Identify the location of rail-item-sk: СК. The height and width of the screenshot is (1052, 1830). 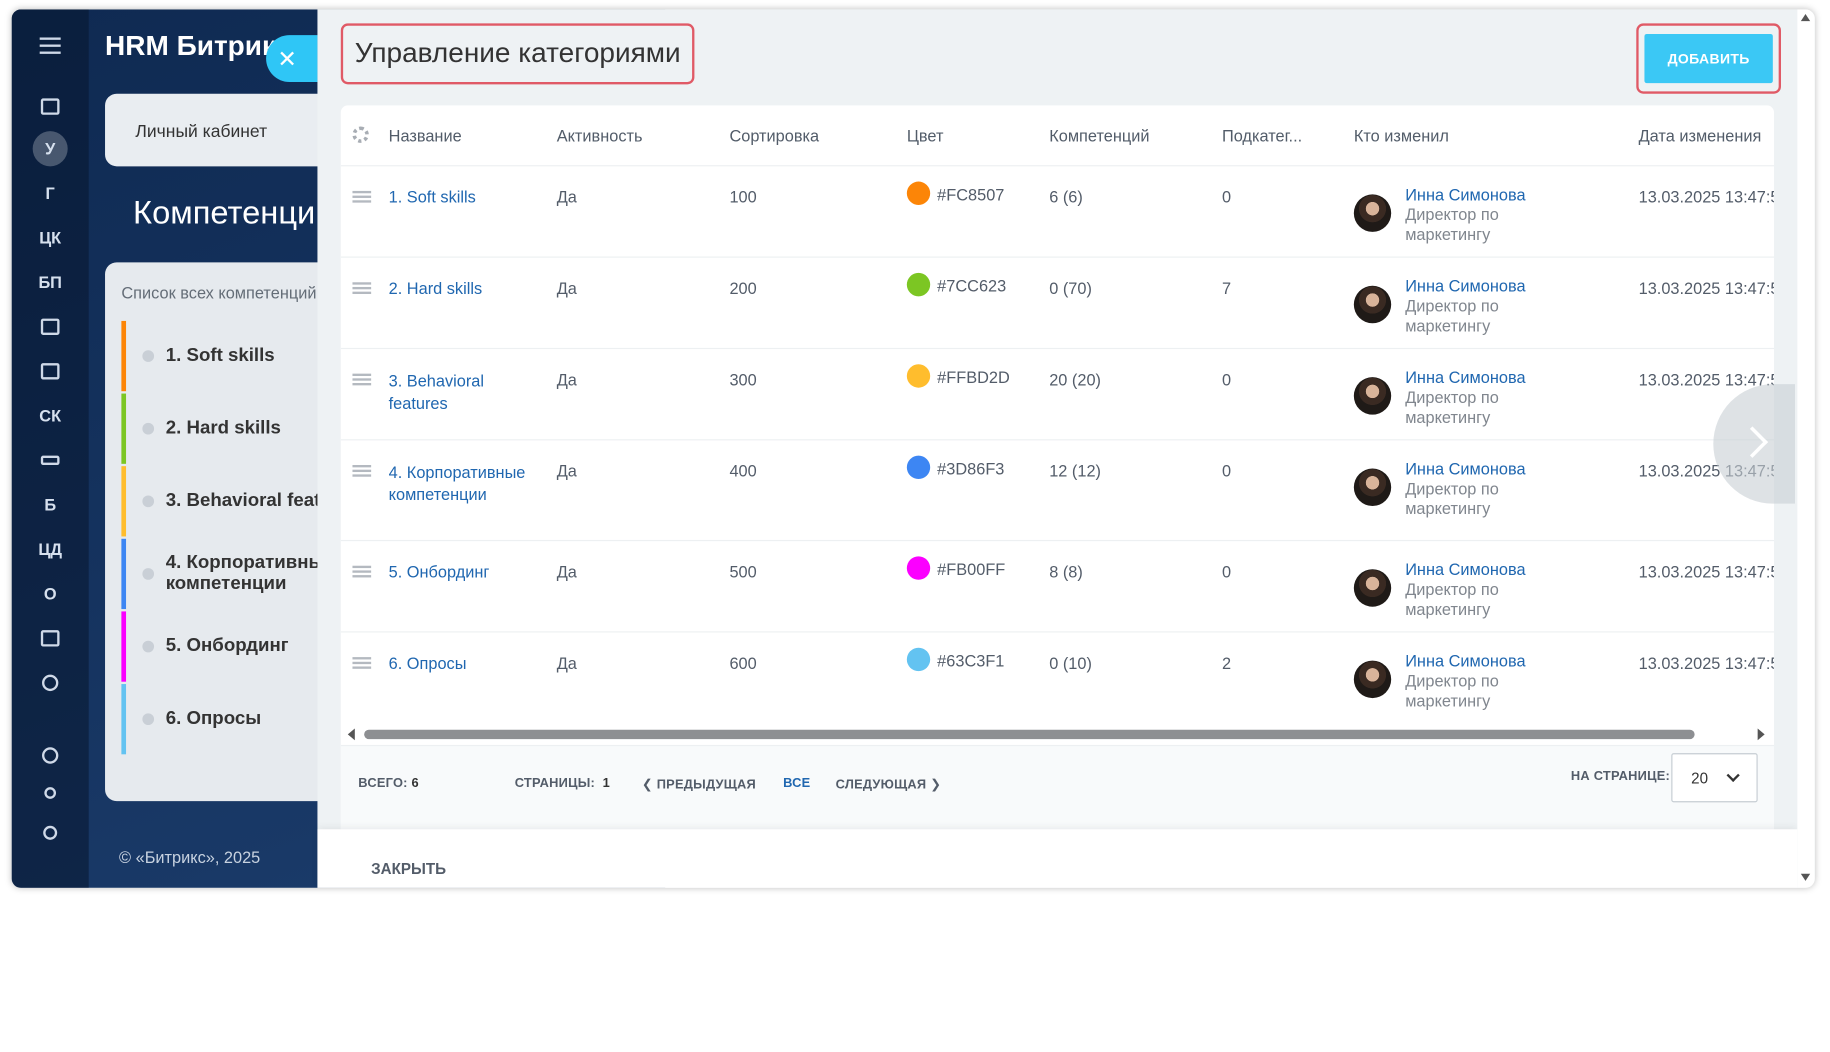
(50, 415).